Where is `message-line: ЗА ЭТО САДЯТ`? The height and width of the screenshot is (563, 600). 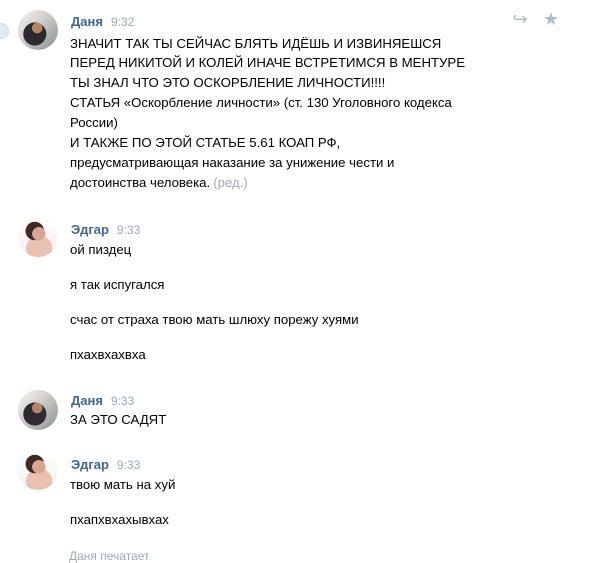
message-line: ЗА ЭТО САДЯТ is located at coordinates (118, 419).